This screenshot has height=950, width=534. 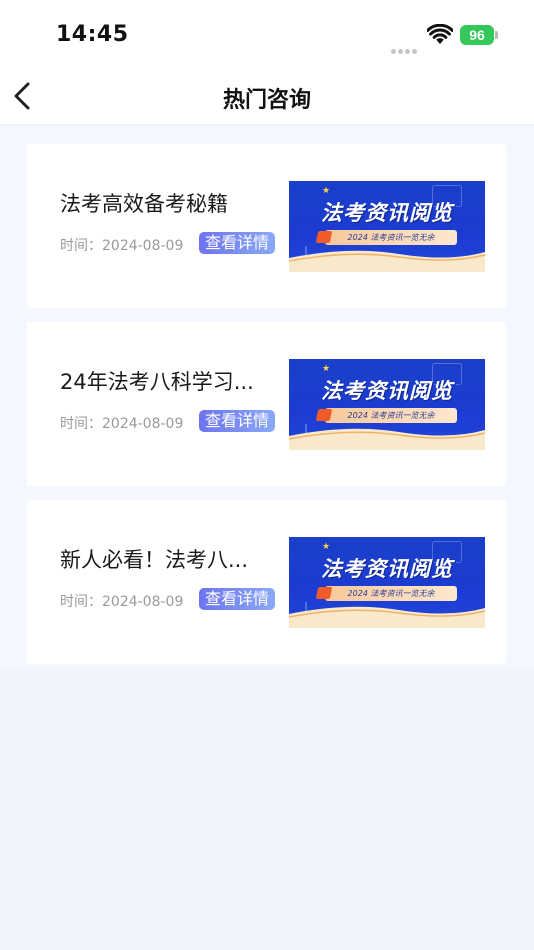 I want to click on battery-tip, so click(x=496, y=35).